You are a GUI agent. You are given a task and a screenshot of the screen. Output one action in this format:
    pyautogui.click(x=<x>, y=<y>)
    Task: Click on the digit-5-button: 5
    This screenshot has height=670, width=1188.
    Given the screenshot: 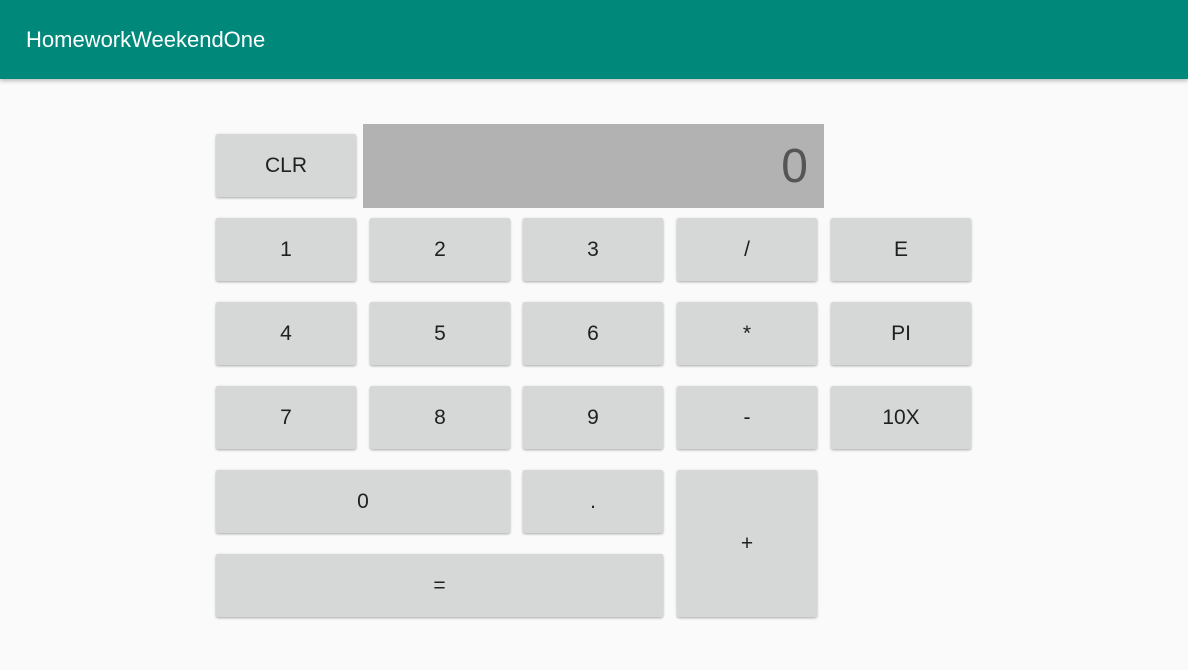 What is the action you would take?
    pyautogui.click(x=440, y=333)
    